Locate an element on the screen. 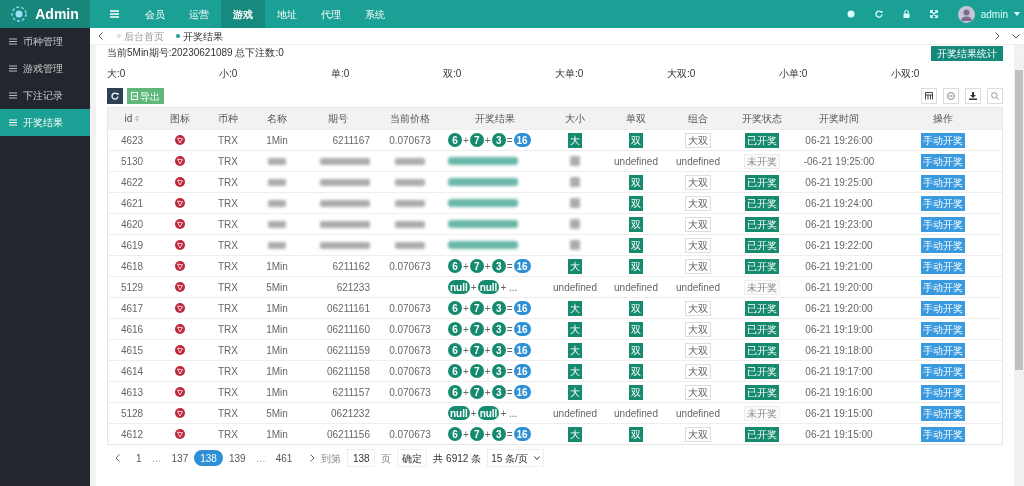 The width and height of the screenshot is (1024, 486). stat-text: 大:0 is located at coordinates (117, 73).